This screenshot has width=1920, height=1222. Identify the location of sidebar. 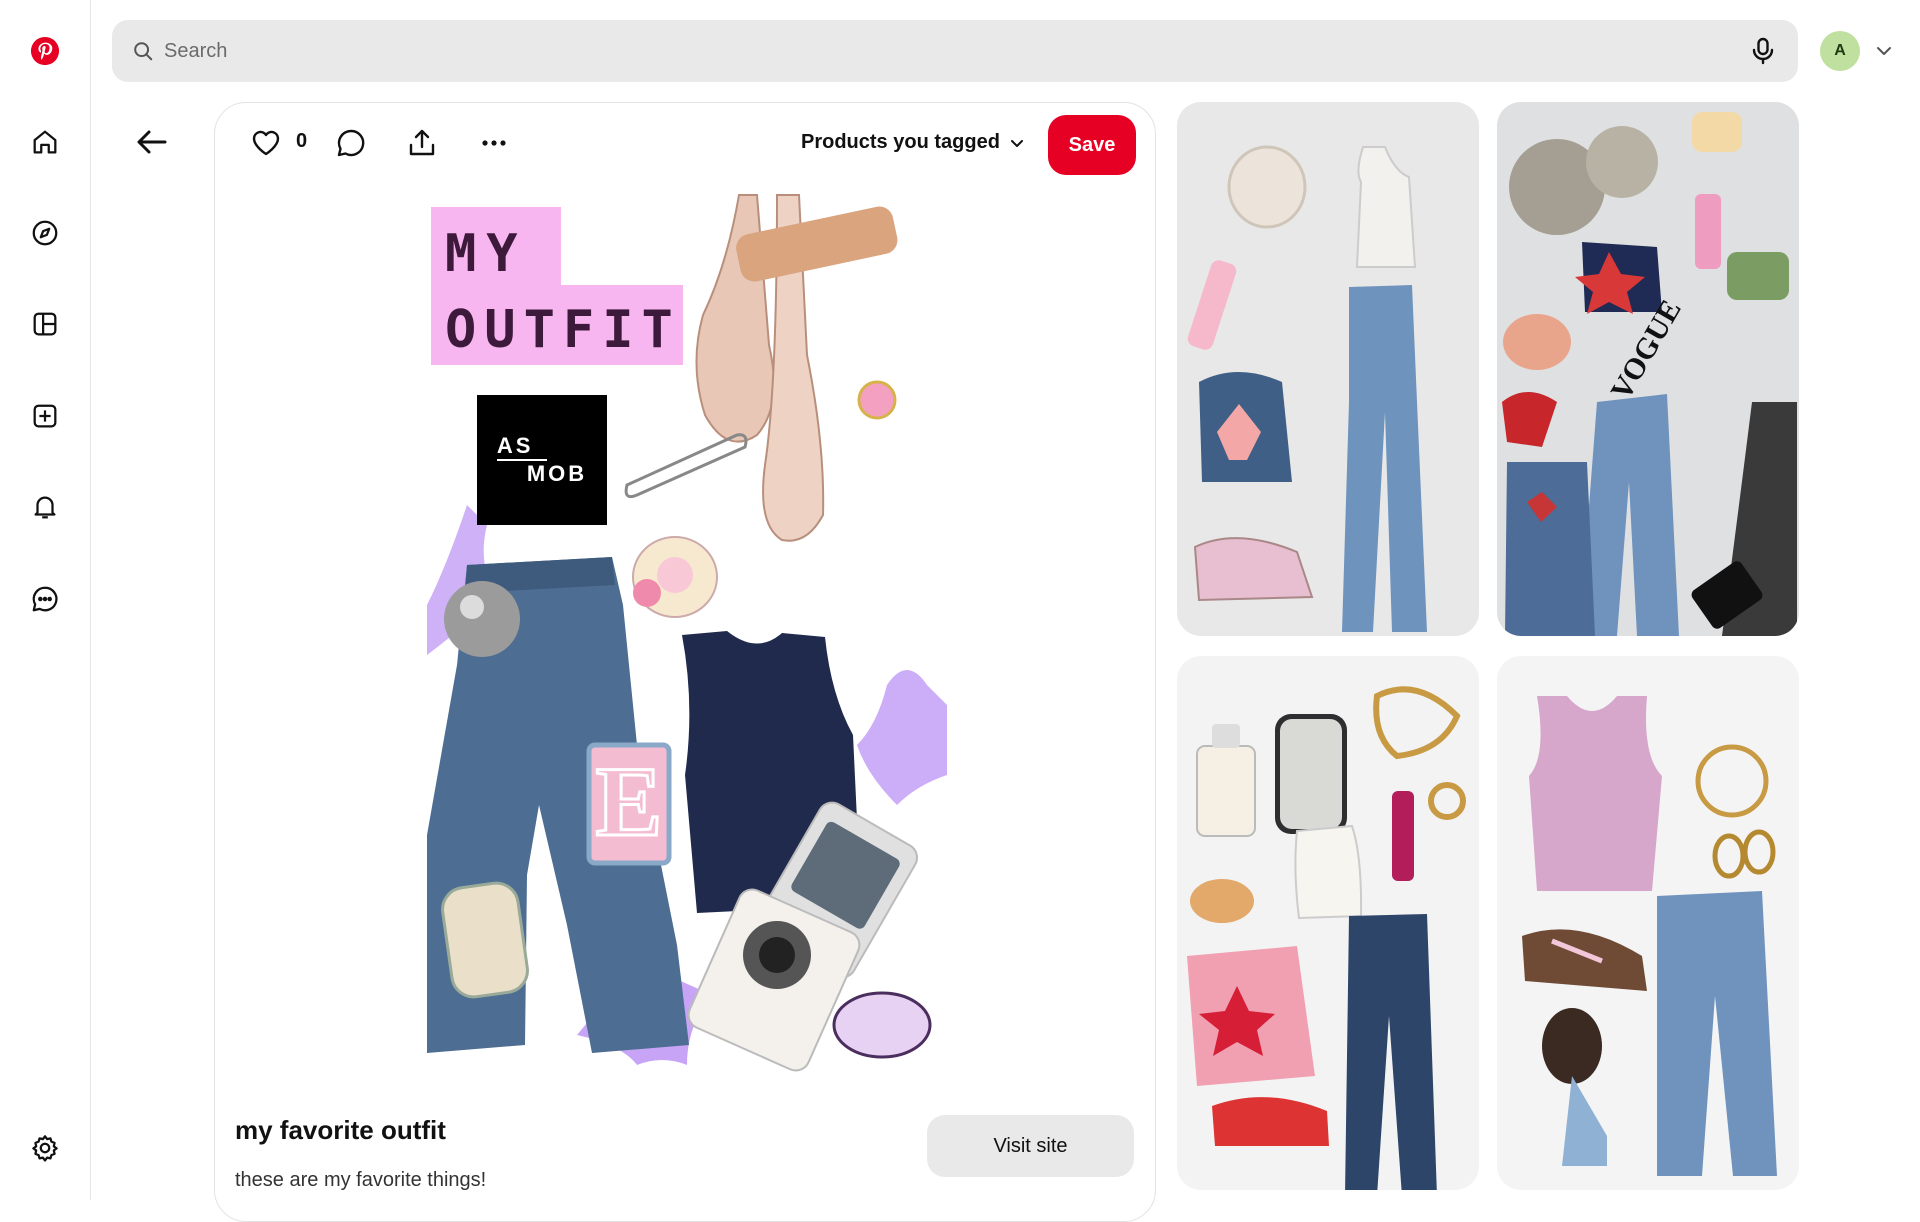
(45, 600).